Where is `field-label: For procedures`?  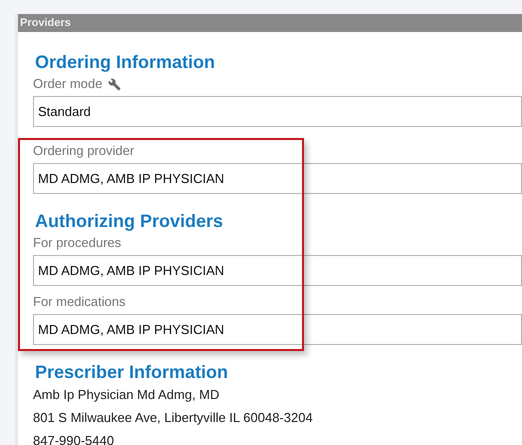 field-label: For procedures is located at coordinates (77, 243).